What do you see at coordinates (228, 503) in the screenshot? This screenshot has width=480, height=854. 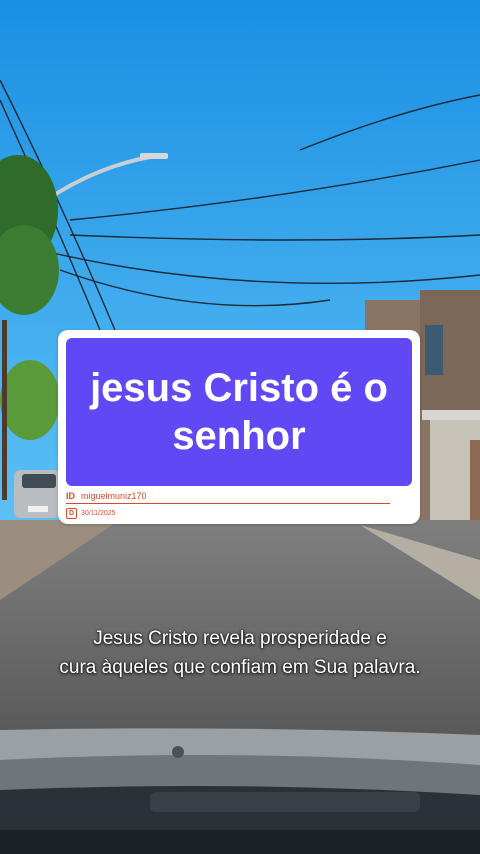 I see `meta-divider` at bounding box center [228, 503].